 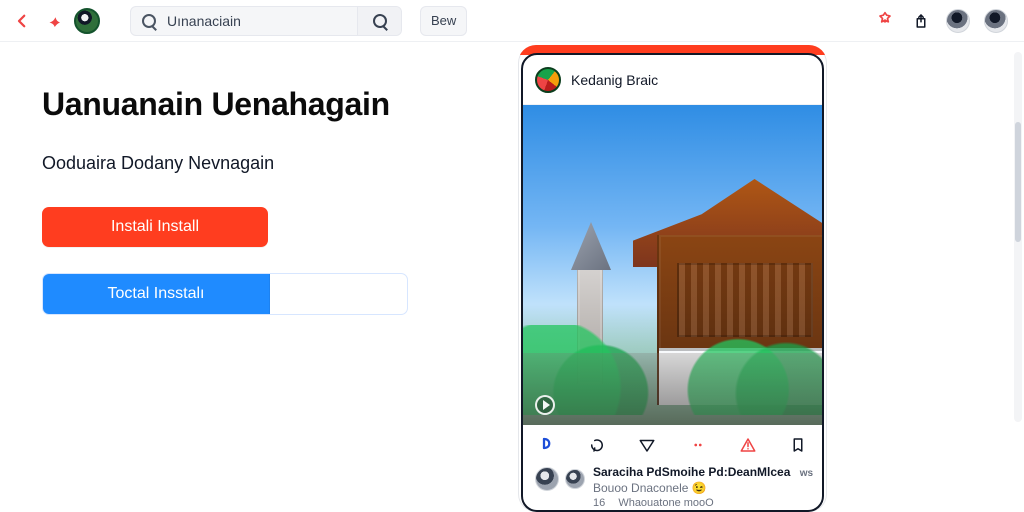 I want to click on comment-line-1: Saraciha PdSmoihe Pd:DeanMlcea ws, so click(x=703, y=472).